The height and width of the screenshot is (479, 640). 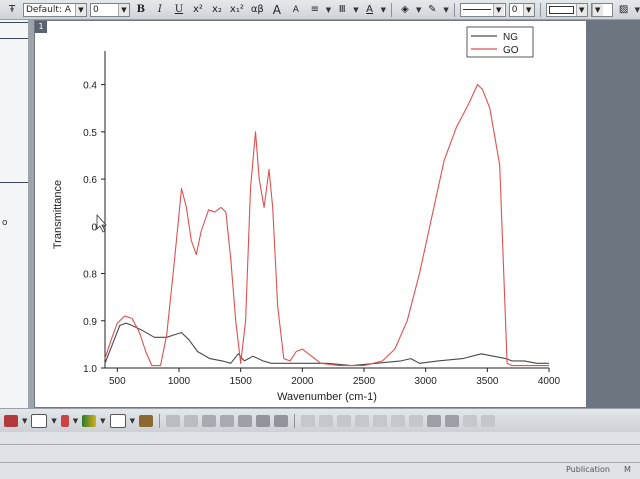 What do you see at coordinates (426, 381) in the screenshot?
I see `x-tick-label: 3000` at bounding box center [426, 381].